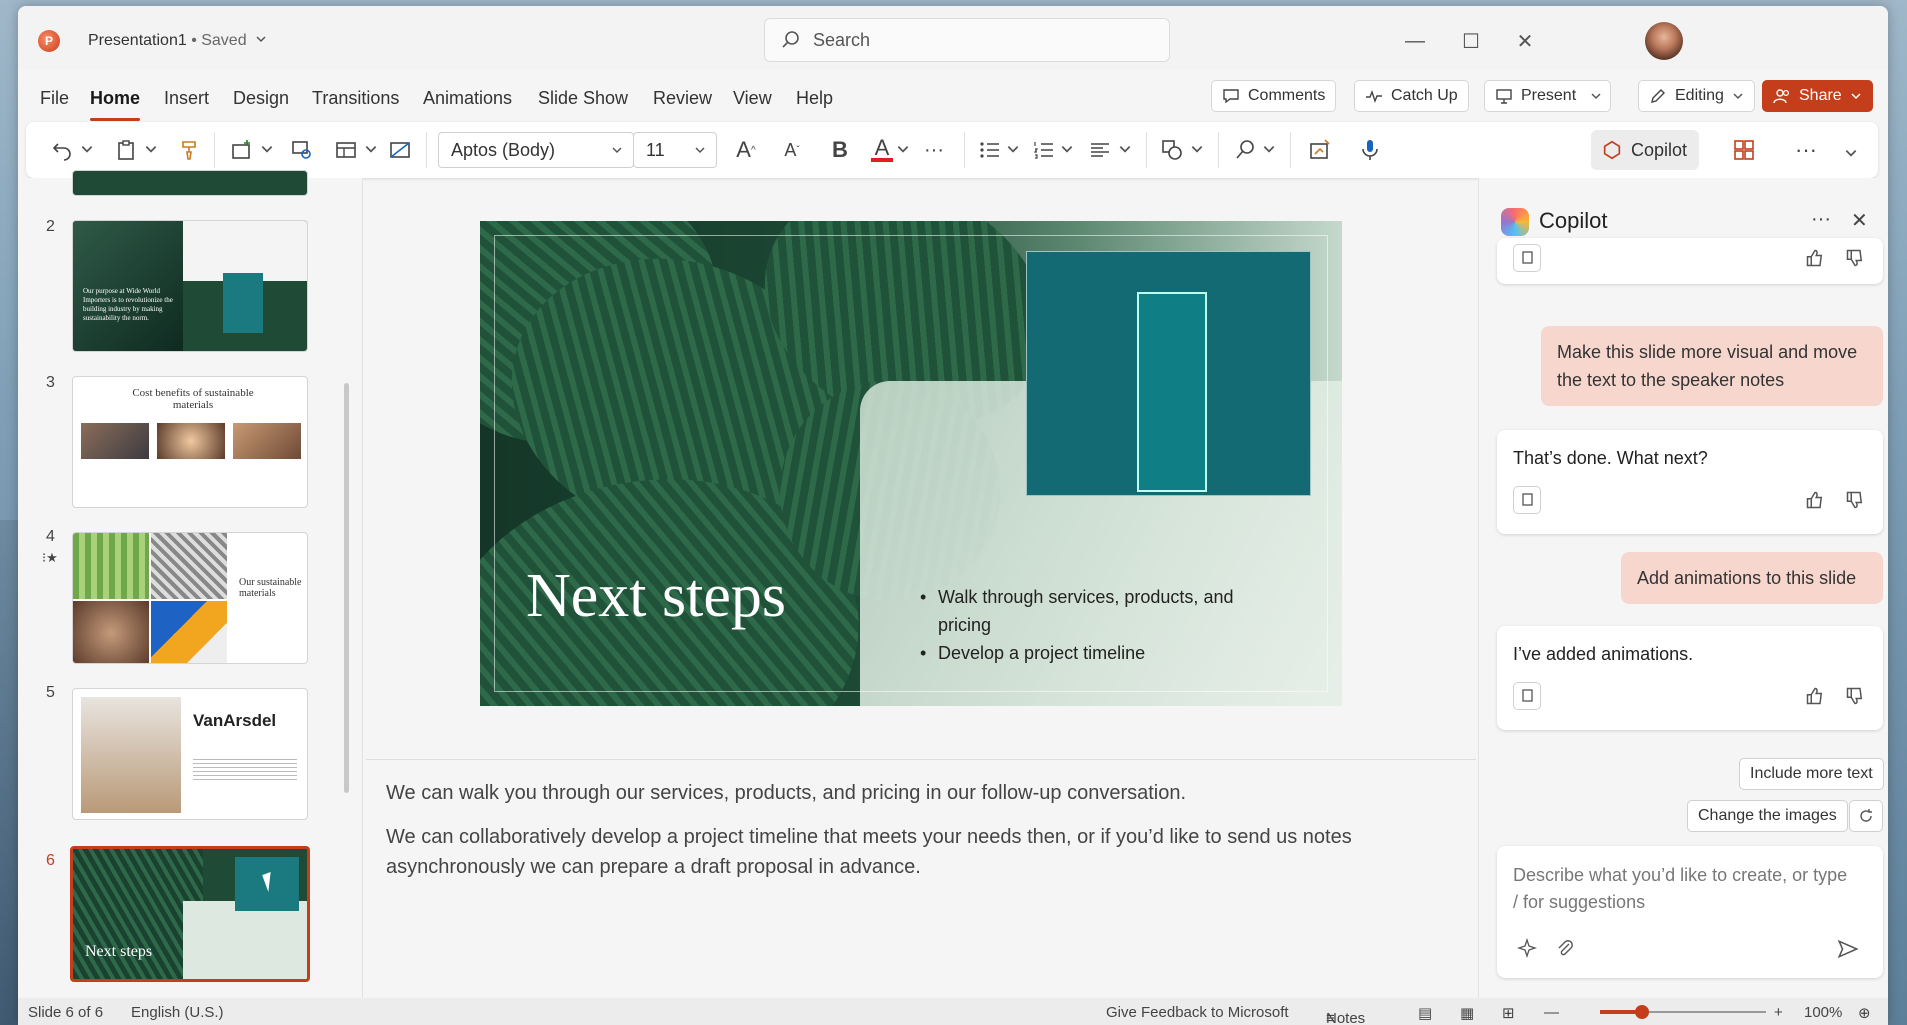 Image resolution: width=1907 pixels, height=1025 pixels. What do you see at coordinates (177, 41) in the screenshot?
I see `document-title: Presentation1 • Saved` at bounding box center [177, 41].